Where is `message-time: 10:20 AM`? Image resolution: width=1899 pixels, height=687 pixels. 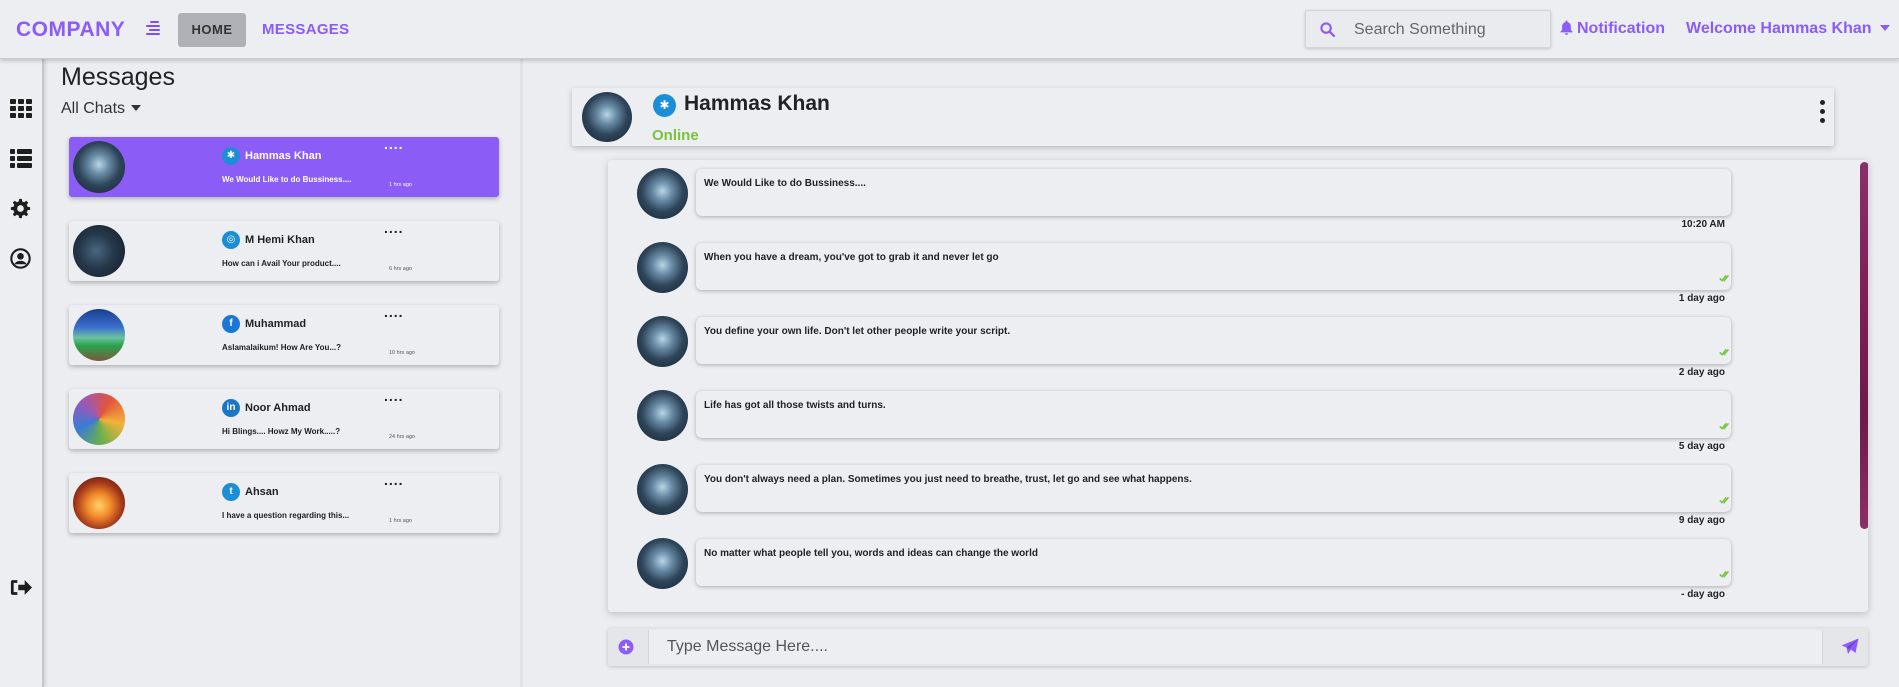 message-time: 10:20 AM is located at coordinates (1703, 224).